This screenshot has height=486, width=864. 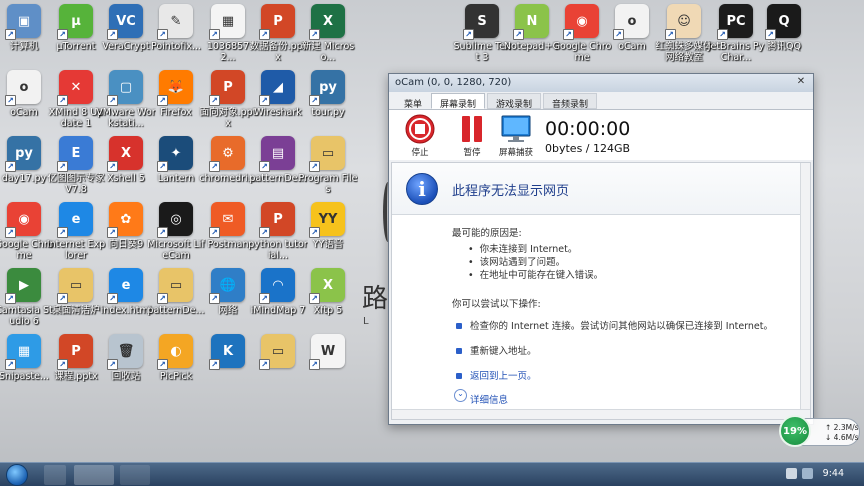 What do you see at coordinates (328, 102) in the screenshot?
I see `desktop-icon: py ↗ tour.py` at bounding box center [328, 102].